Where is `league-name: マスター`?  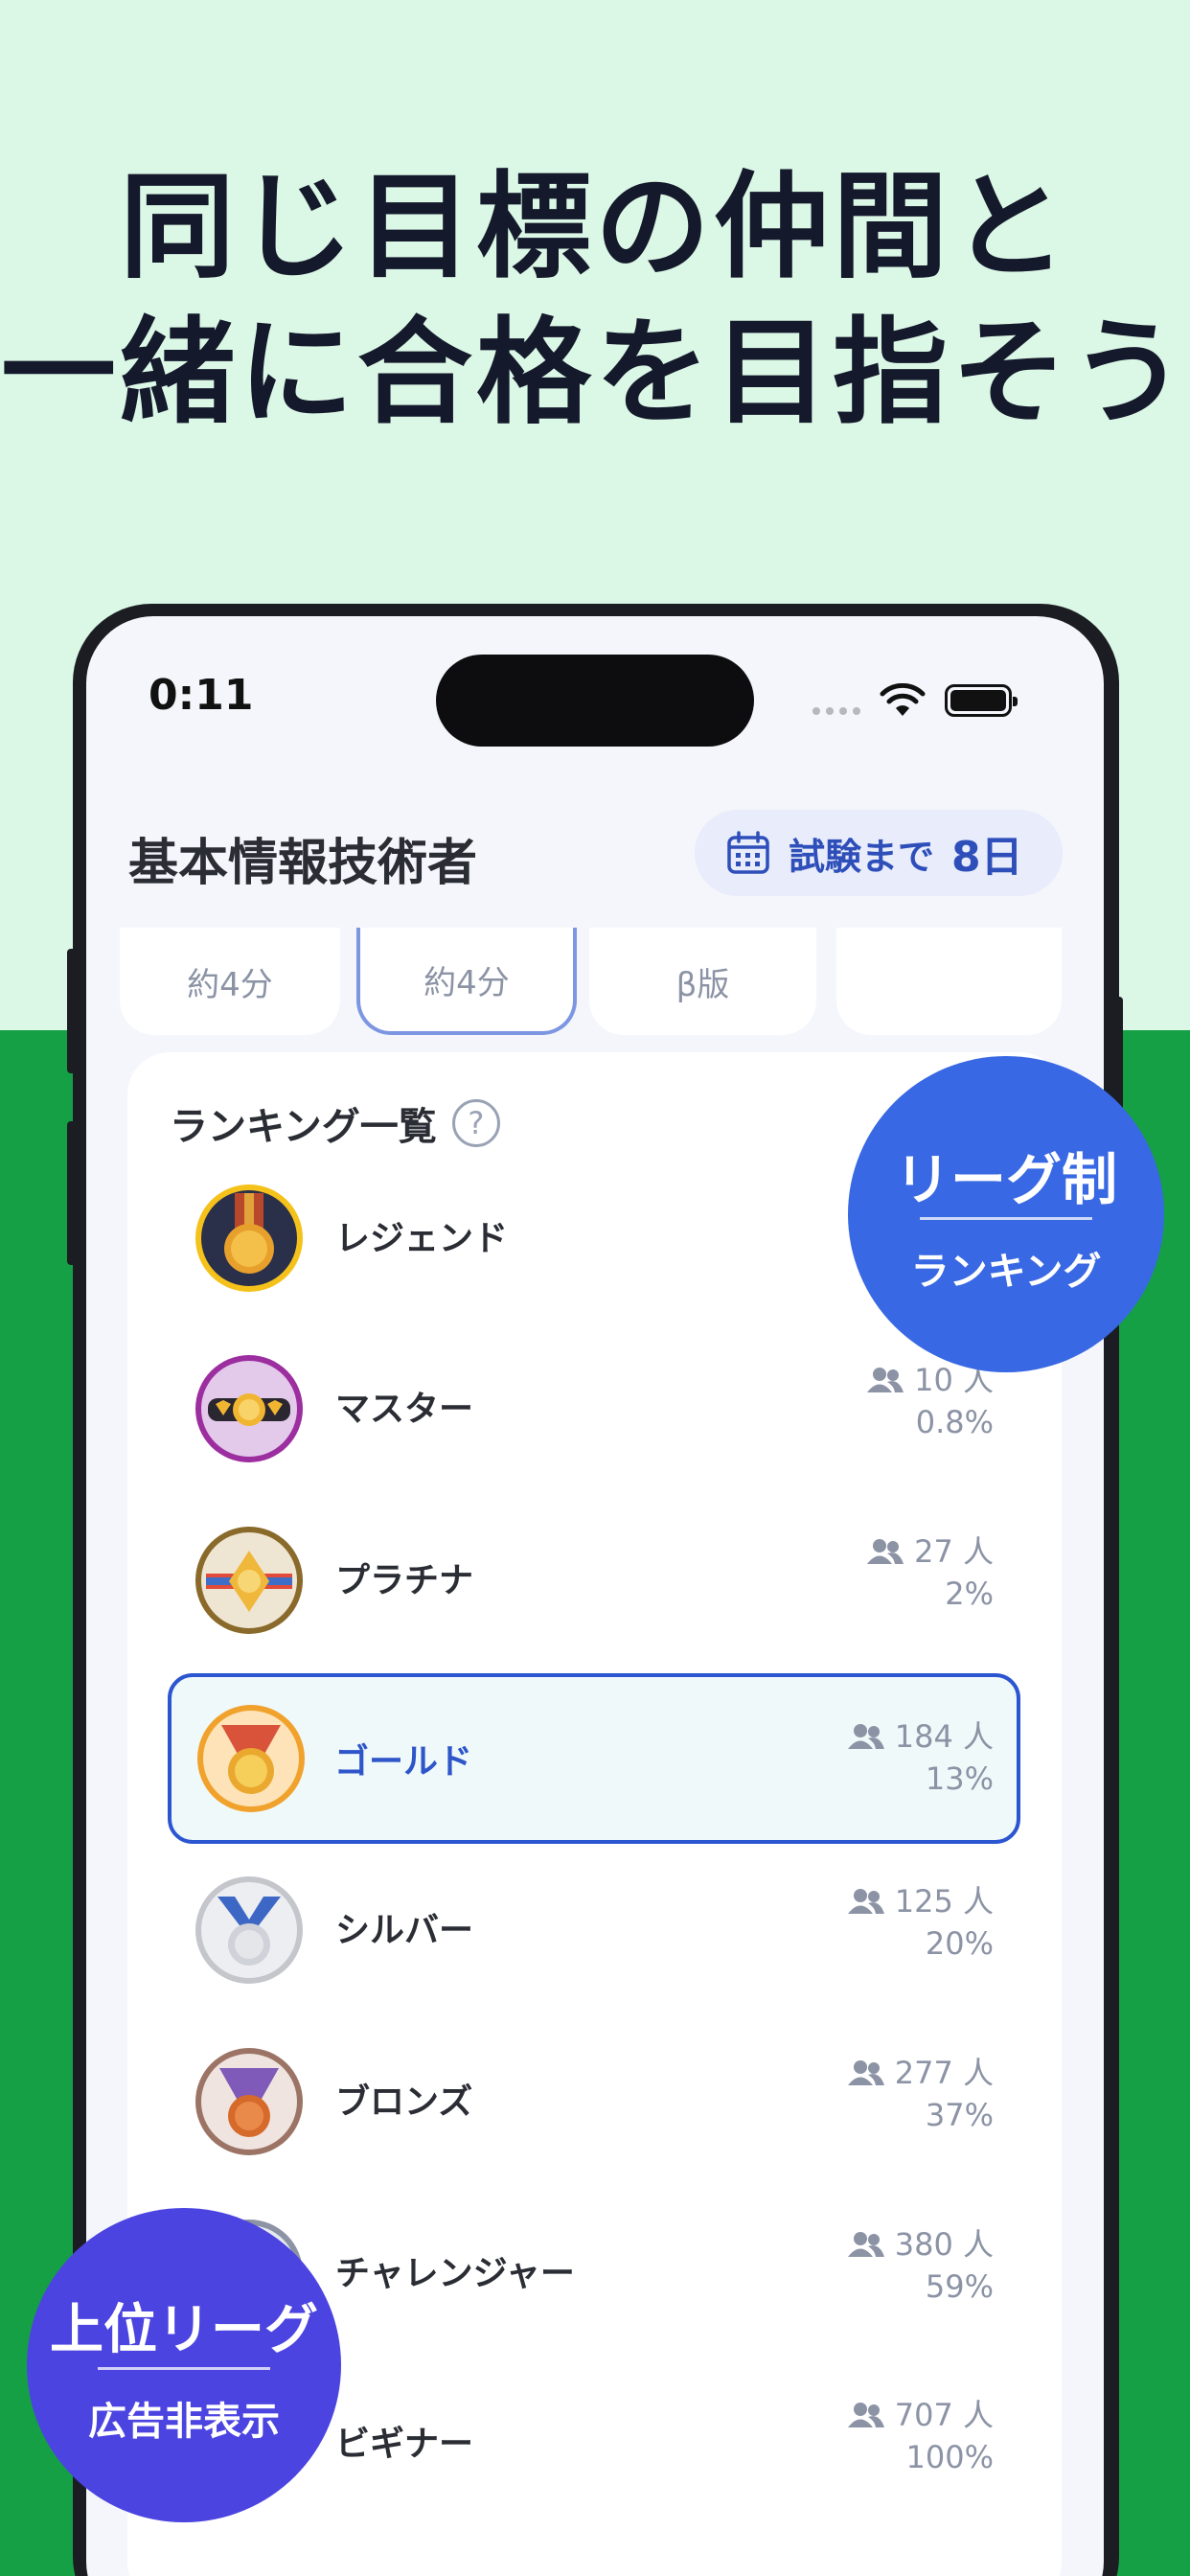
league-name: マスター is located at coordinates (405, 1410).